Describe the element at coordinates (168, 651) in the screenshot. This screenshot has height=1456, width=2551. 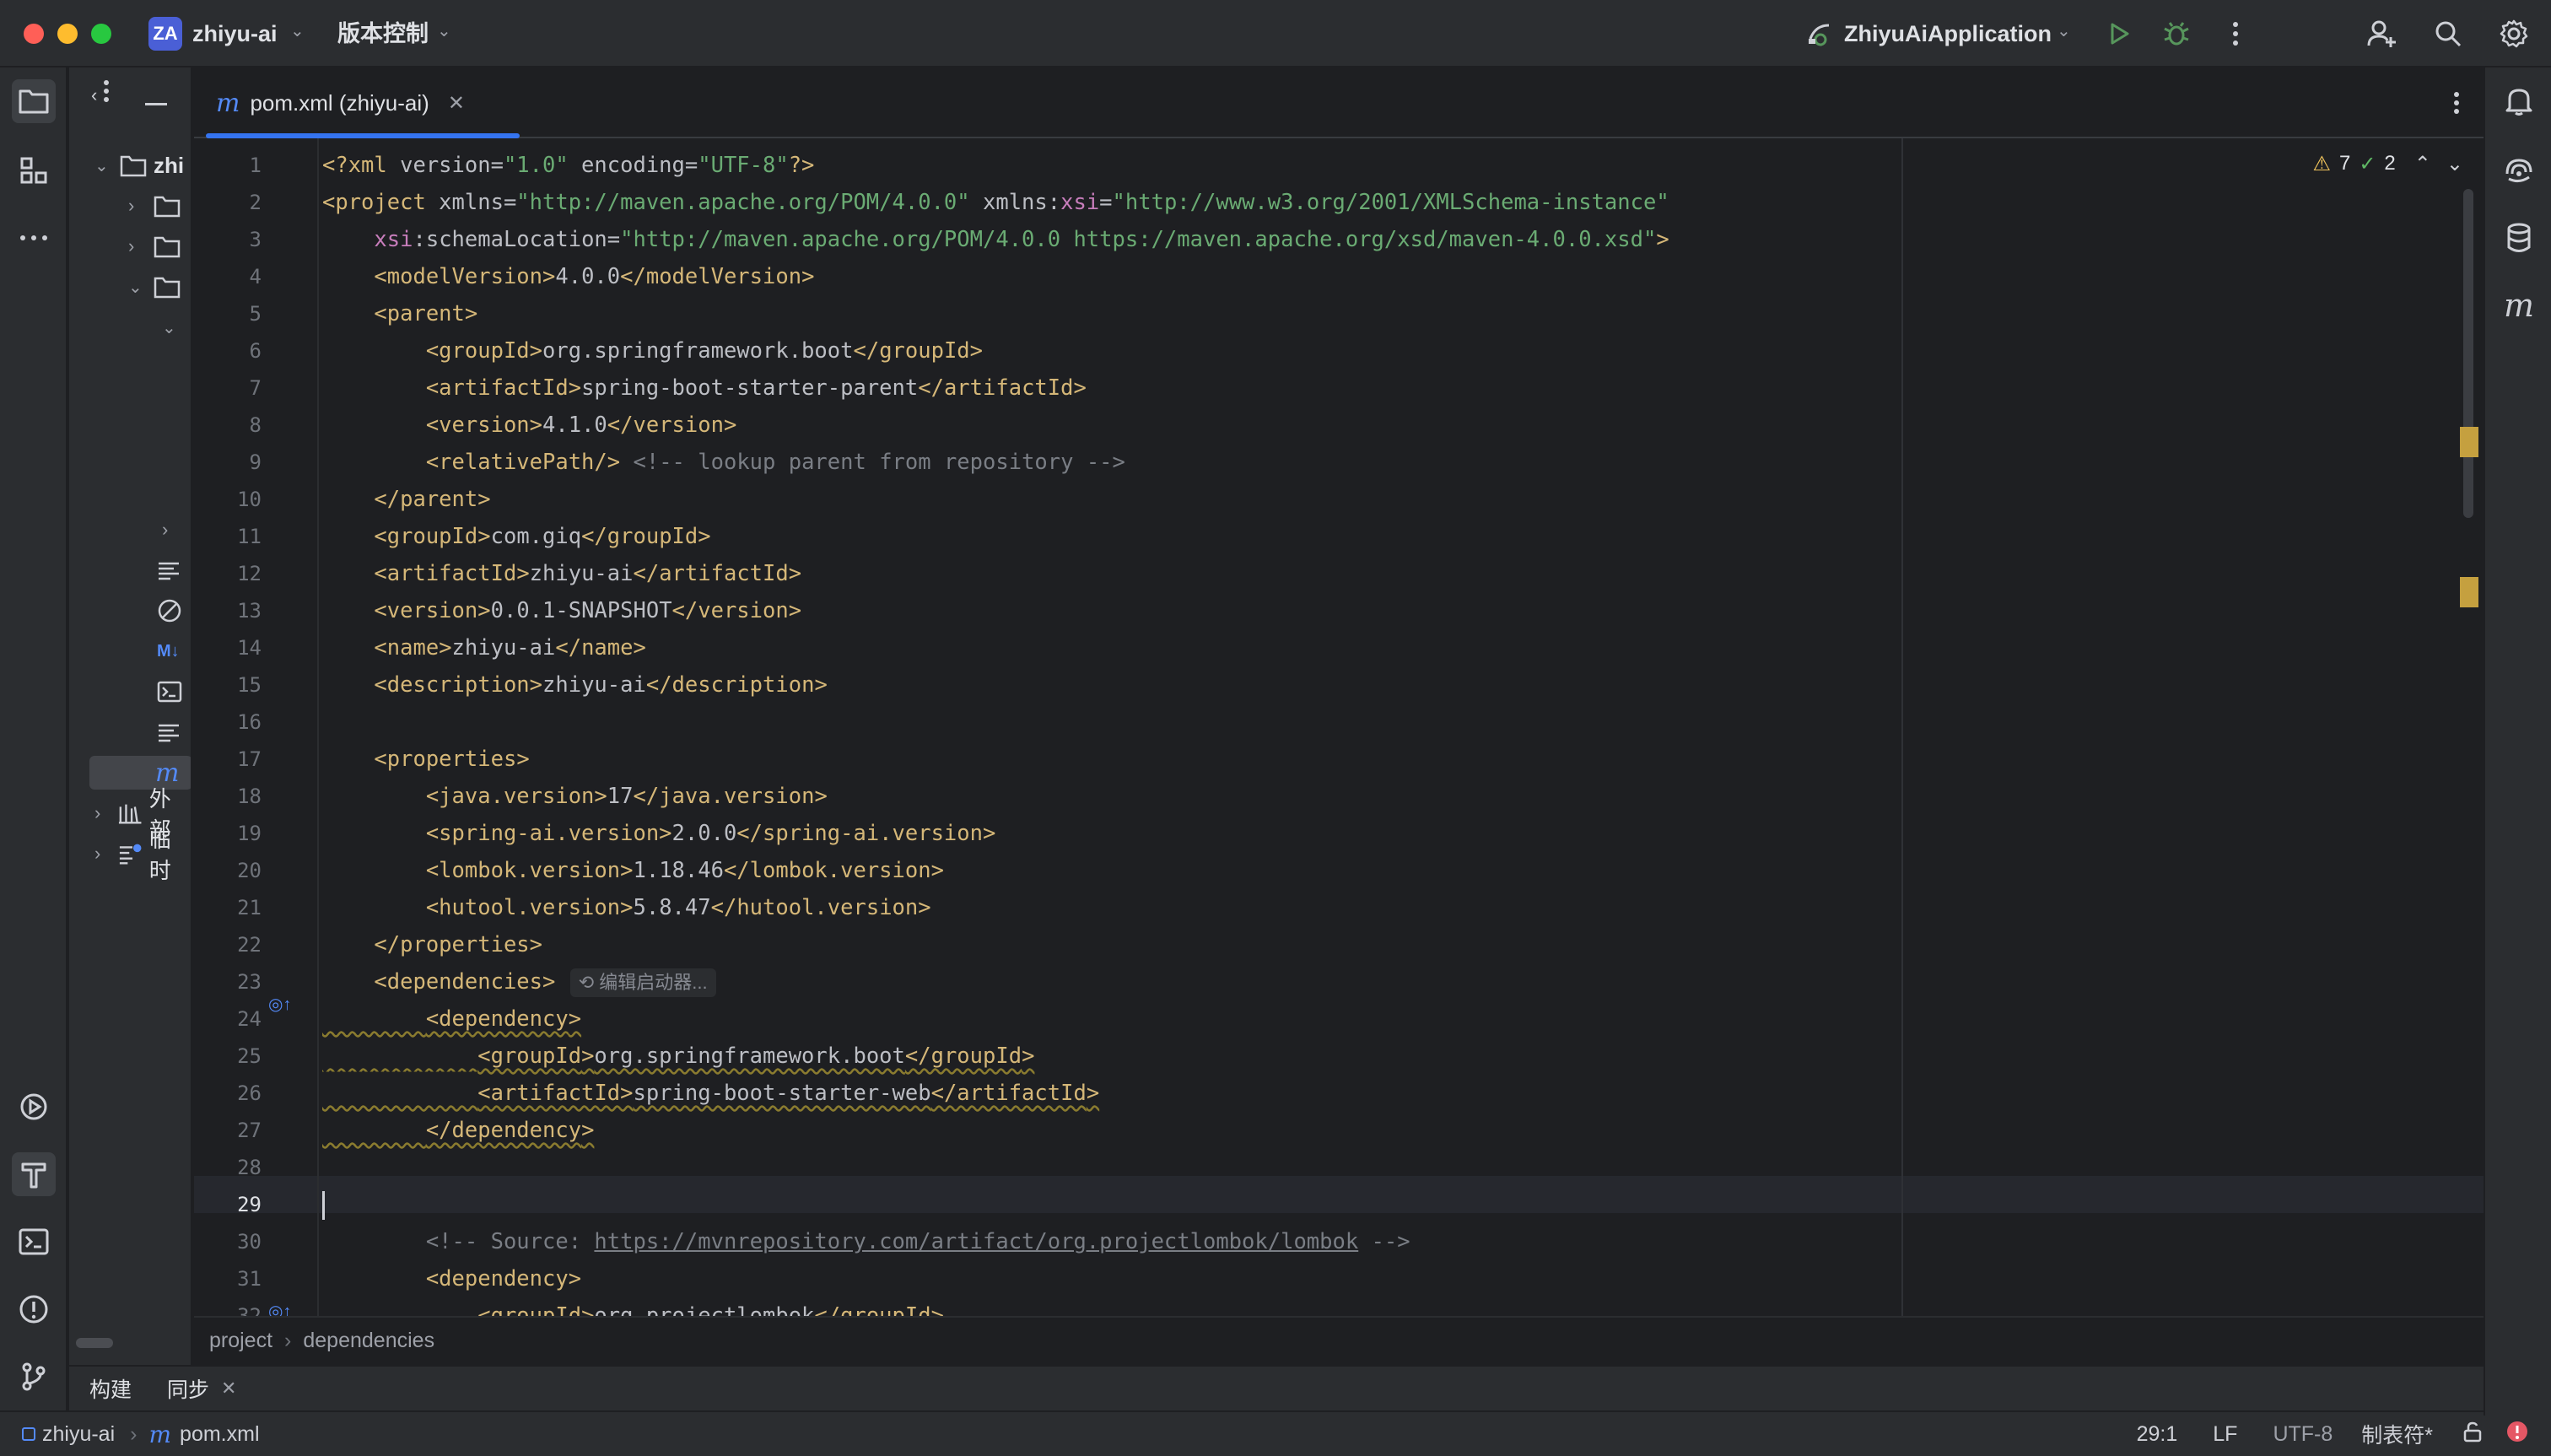
I see `markdown-file-icon: M↓` at that location.